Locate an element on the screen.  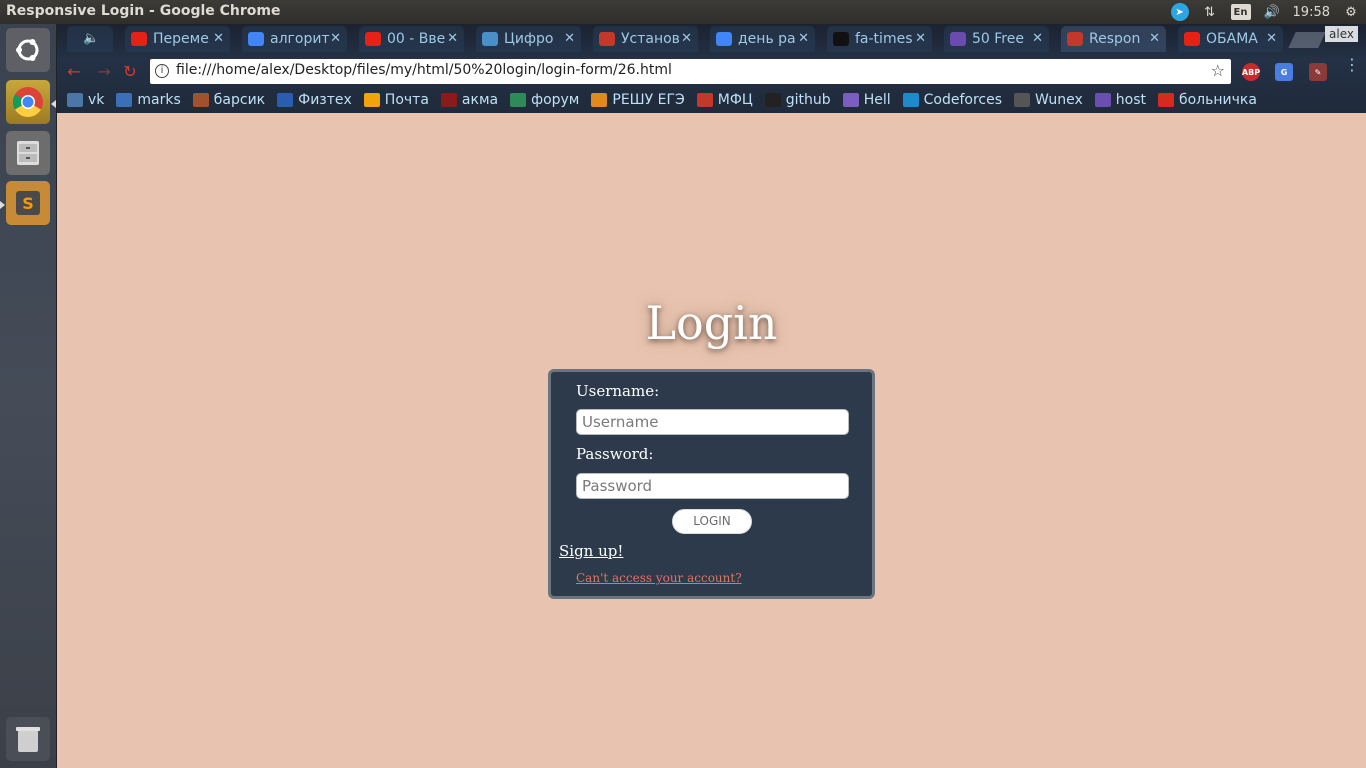
bookmark-item: Codeforces is located at coordinates (952, 100).